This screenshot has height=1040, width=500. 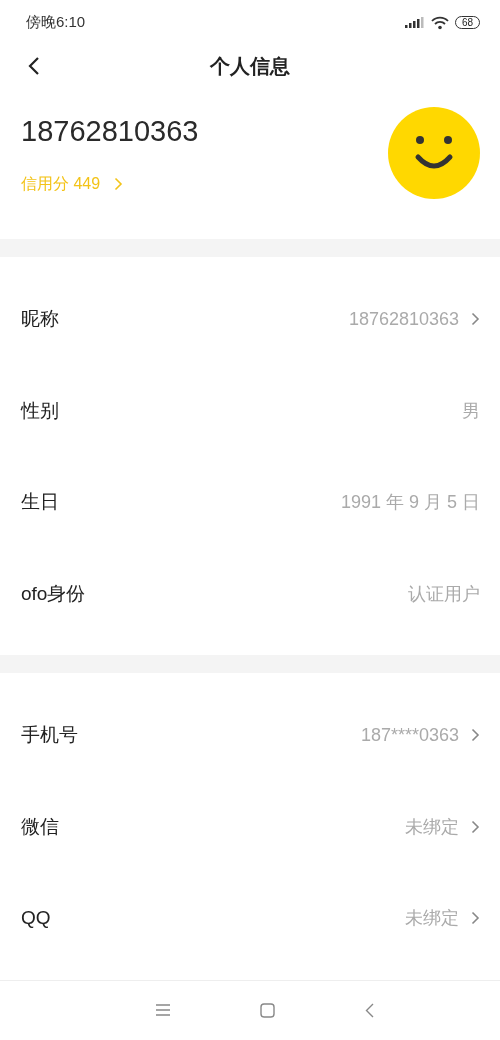 I want to click on row-label: QQ, so click(x=36, y=918).